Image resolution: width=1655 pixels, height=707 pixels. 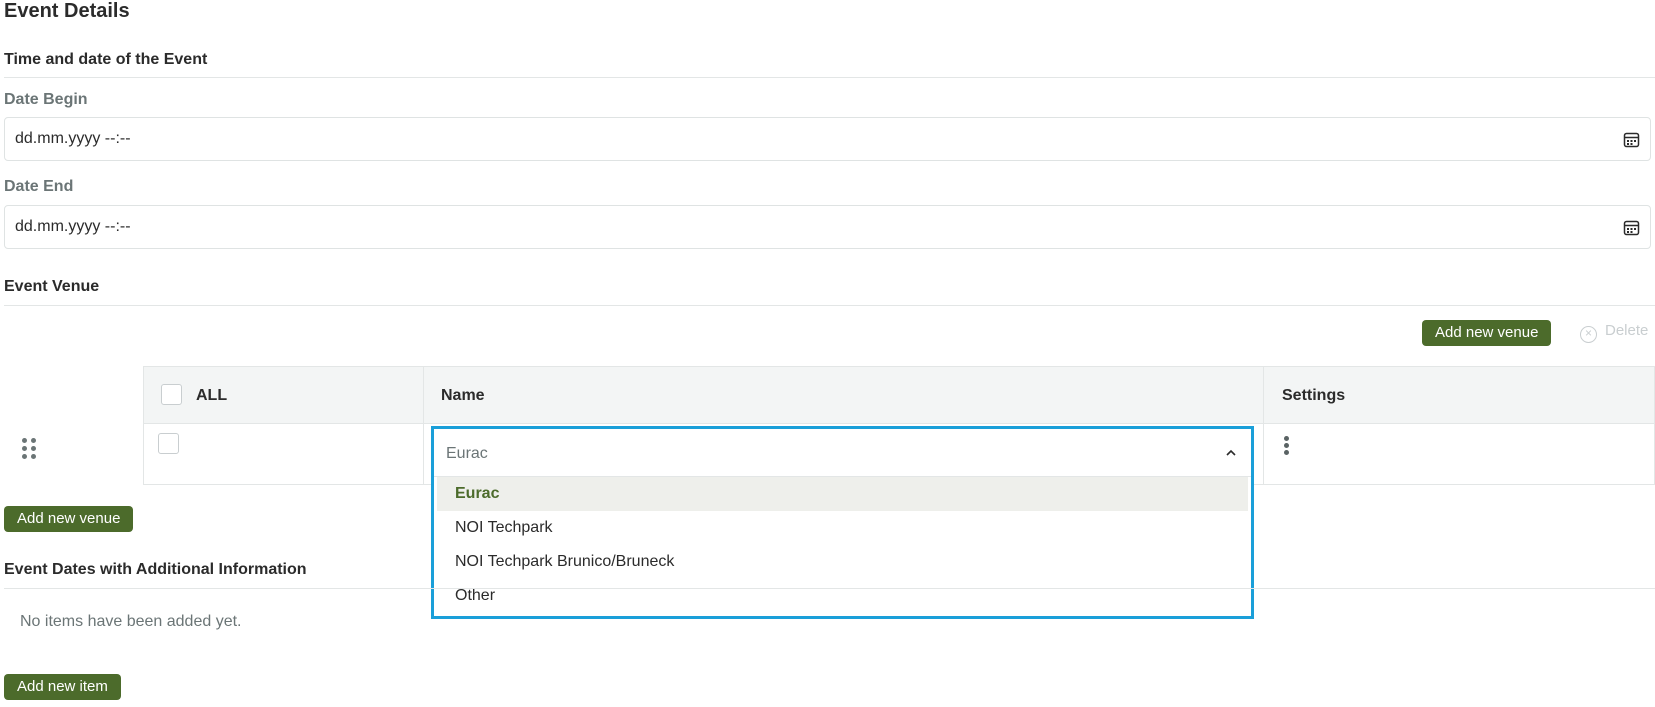 I want to click on select-current-value: Eurac, so click(x=467, y=453).